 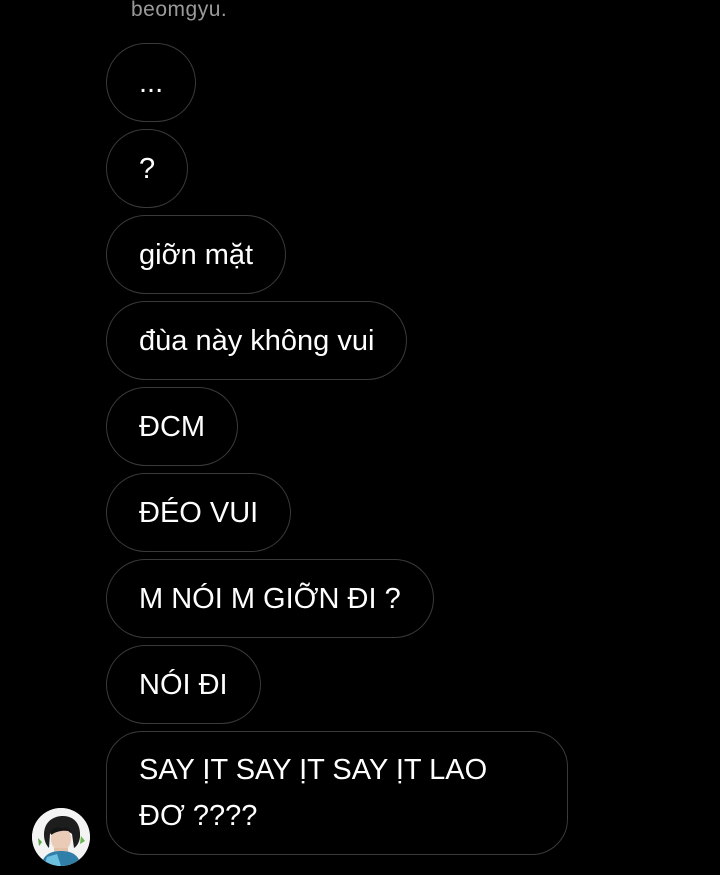 I want to click on avatar, so click(x=61, y=837).